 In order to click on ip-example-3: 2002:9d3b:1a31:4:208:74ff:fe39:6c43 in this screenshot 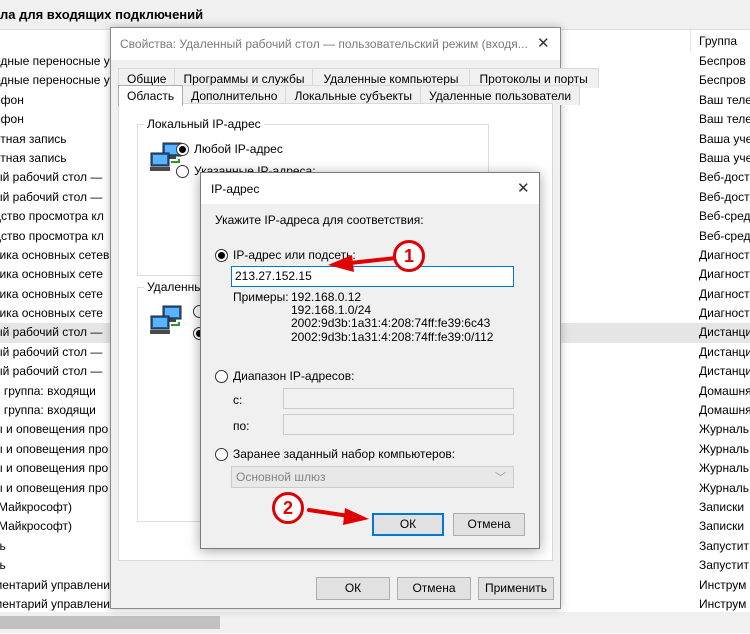, I will do `click(391, 323)`.